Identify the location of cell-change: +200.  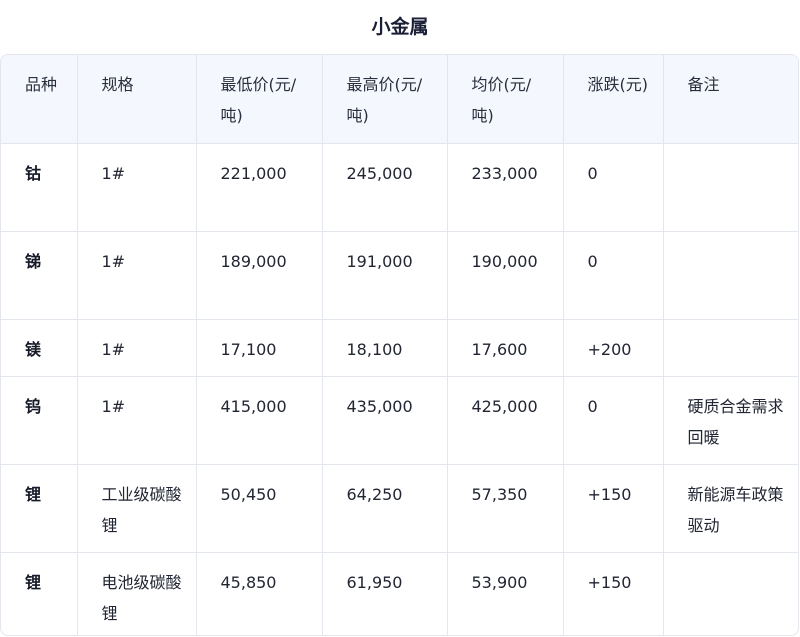
(613, 348).